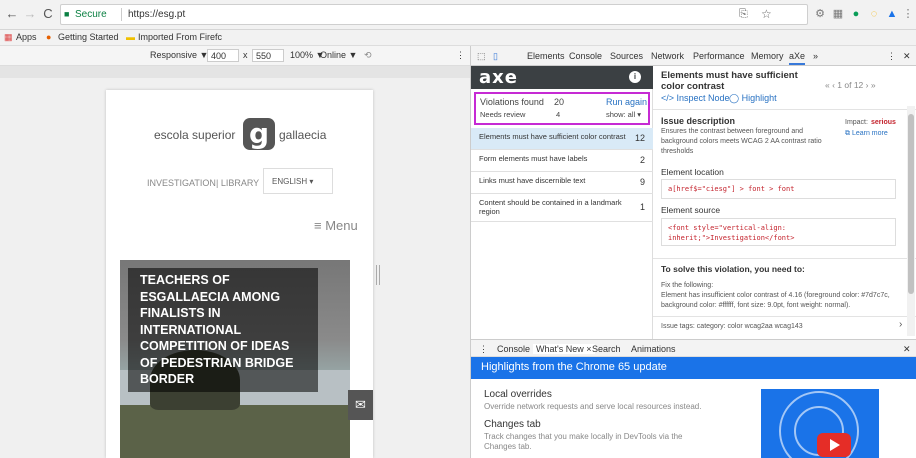 Image resolution: width=916 pixels, height=458 pixels. Describe the element at coordinates (866, 134) in the screenshot. I see `learn-more-link: ⧉ Learn more` at that location.